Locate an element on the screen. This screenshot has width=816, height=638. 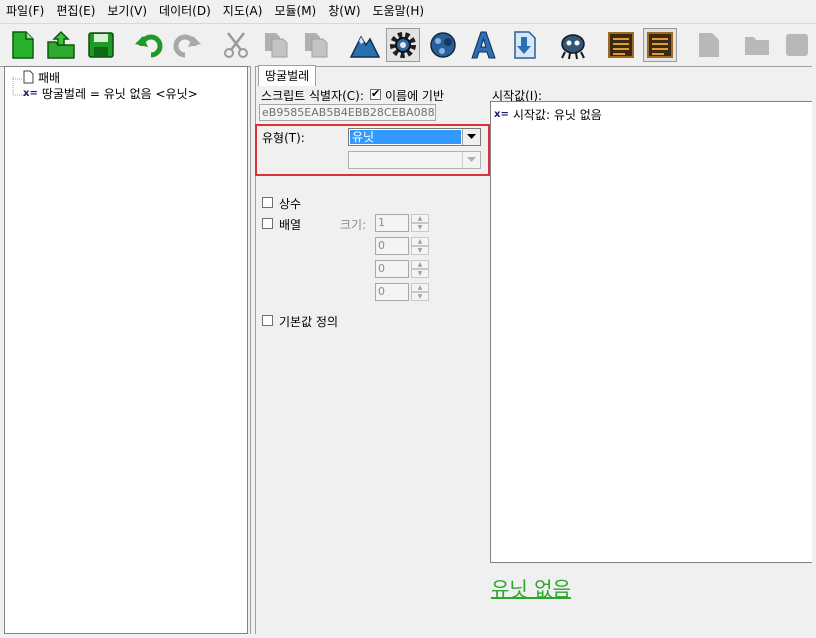
name-based-checkbox: ✔ is located at coordinates (375, 93).